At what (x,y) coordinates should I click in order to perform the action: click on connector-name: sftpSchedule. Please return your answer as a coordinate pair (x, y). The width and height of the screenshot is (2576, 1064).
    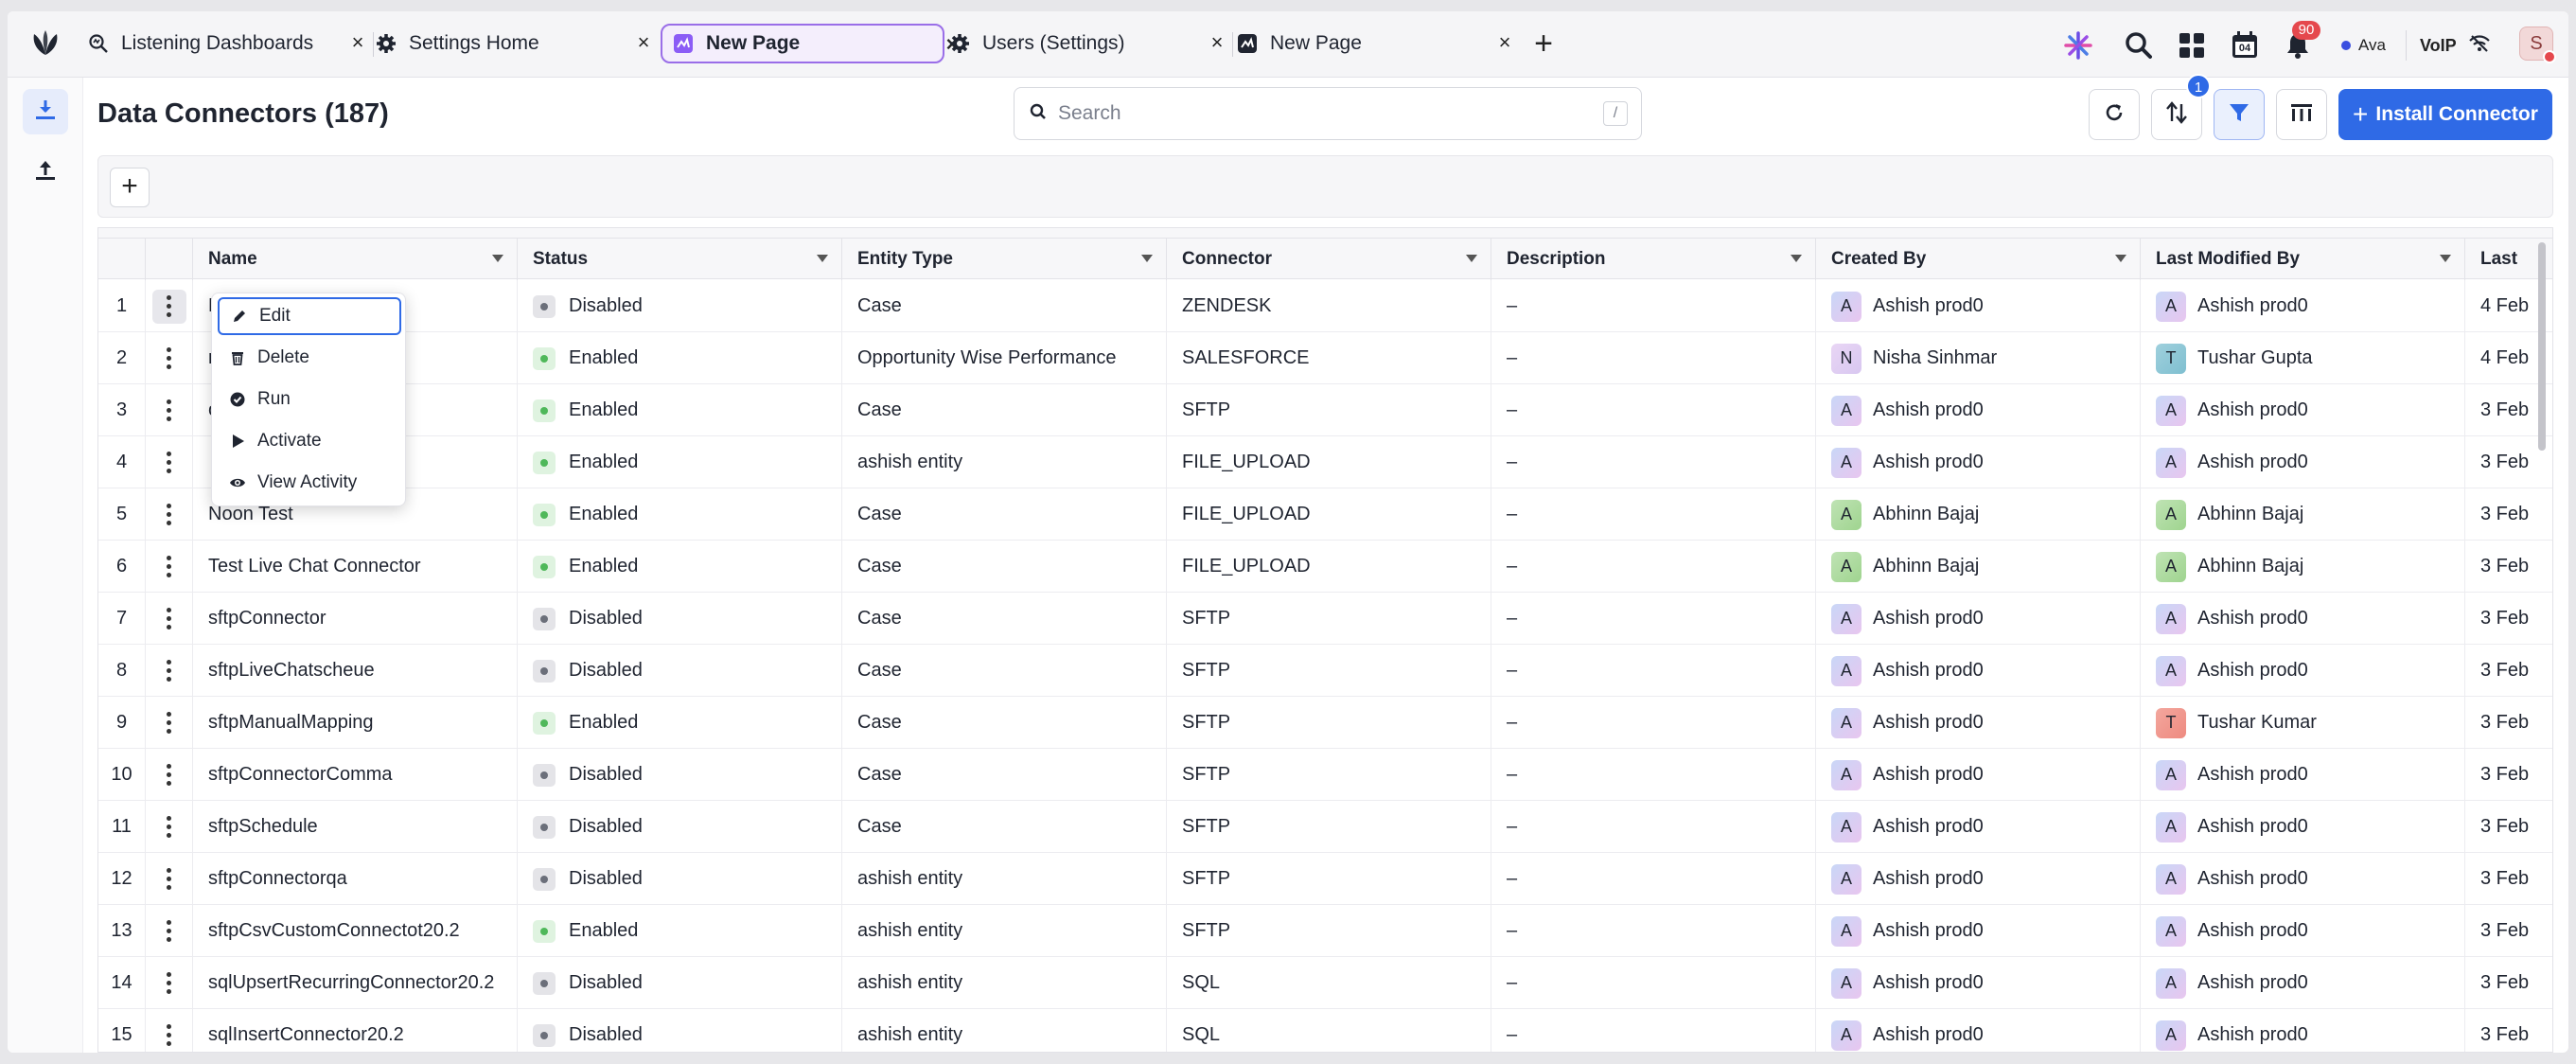
    Looking at the image, I should click on (355, 827).